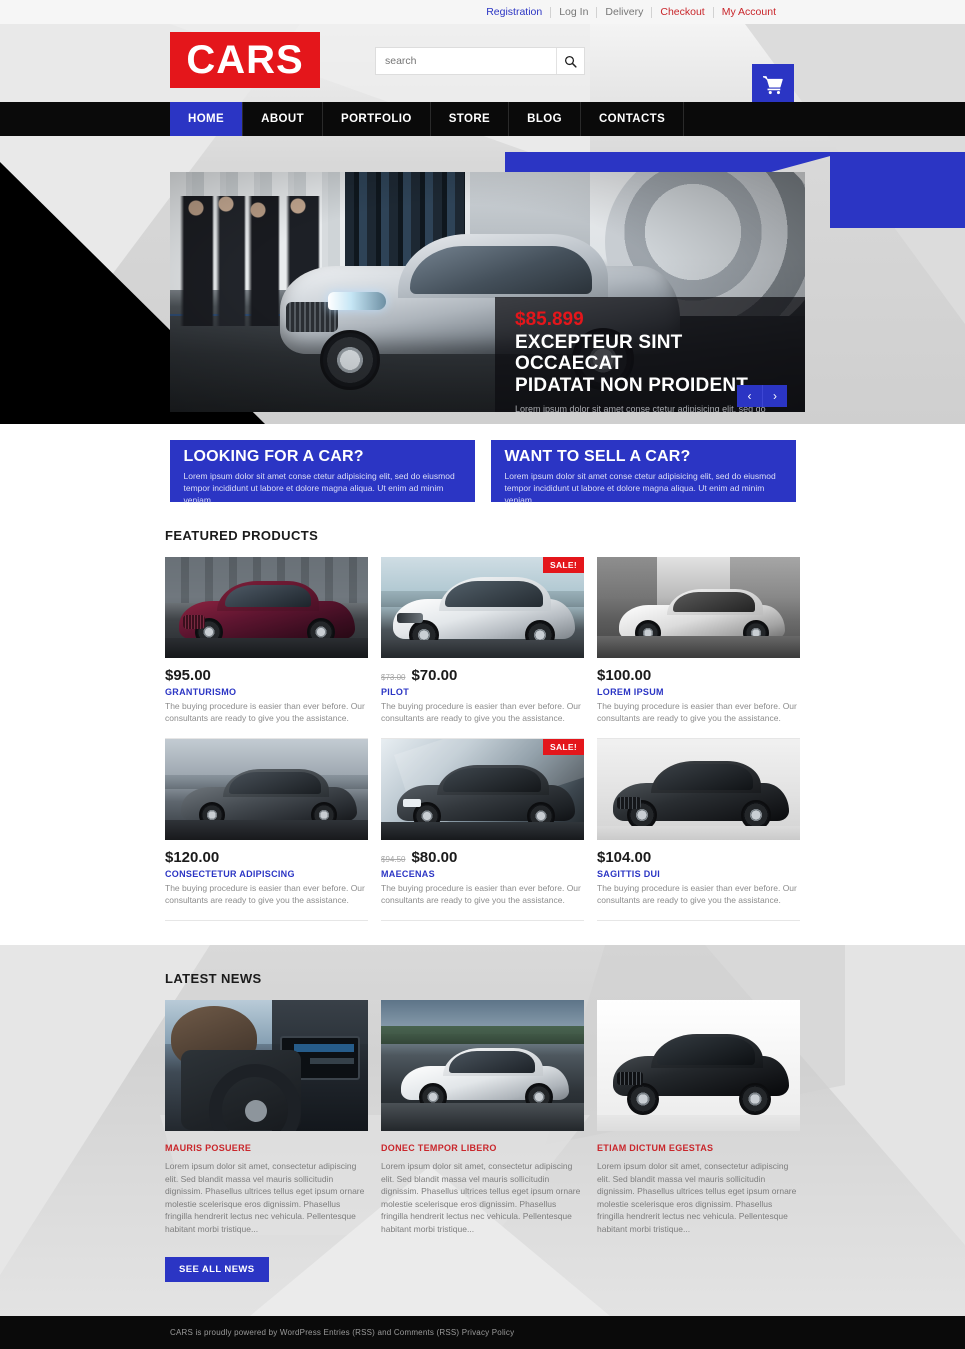  I want to click on nav-item-portfolio: PORTFOLIO, so click(377, 119).